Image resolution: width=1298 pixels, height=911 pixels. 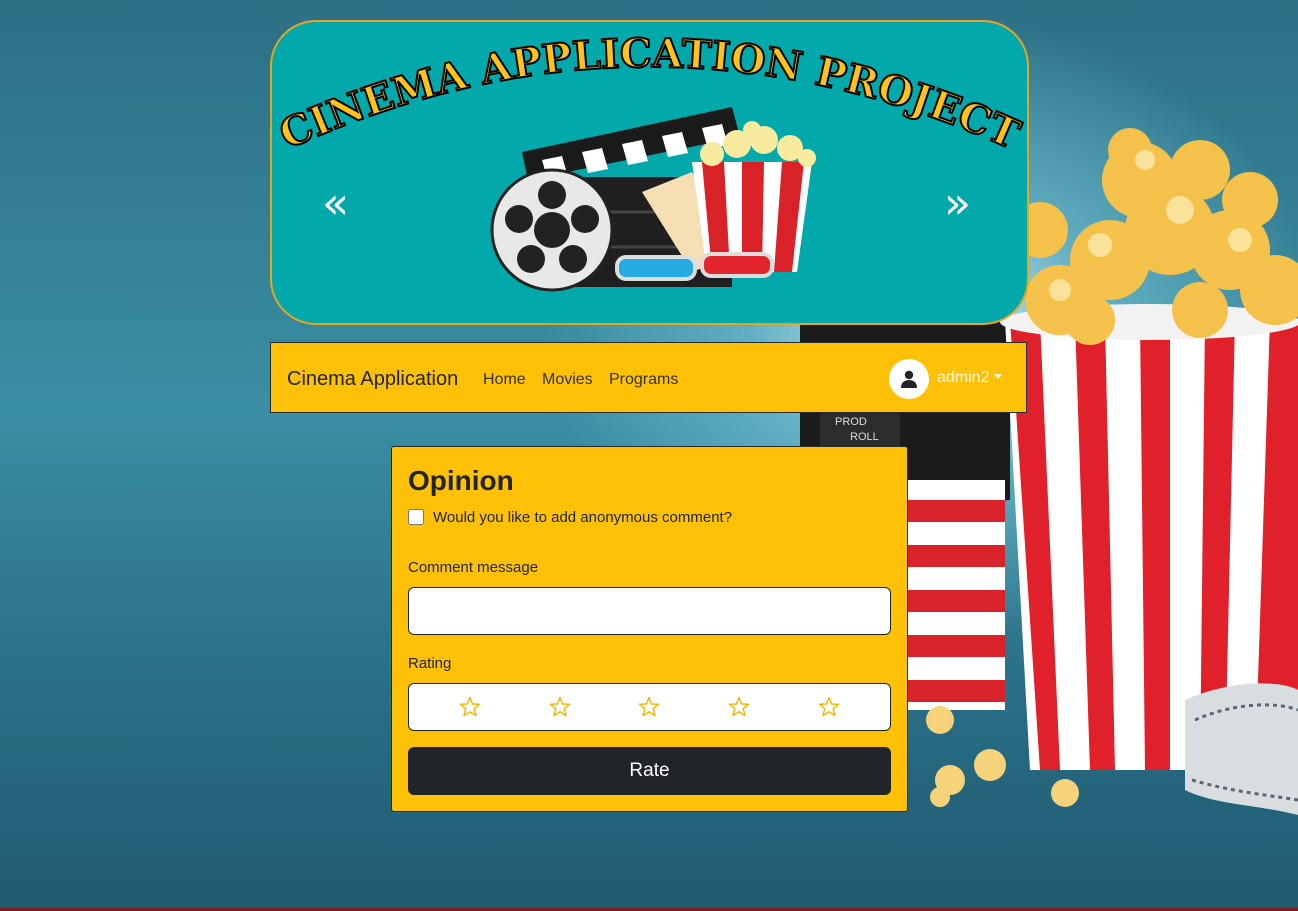 I want to click on rating-stars, so click(x=649, y=707).